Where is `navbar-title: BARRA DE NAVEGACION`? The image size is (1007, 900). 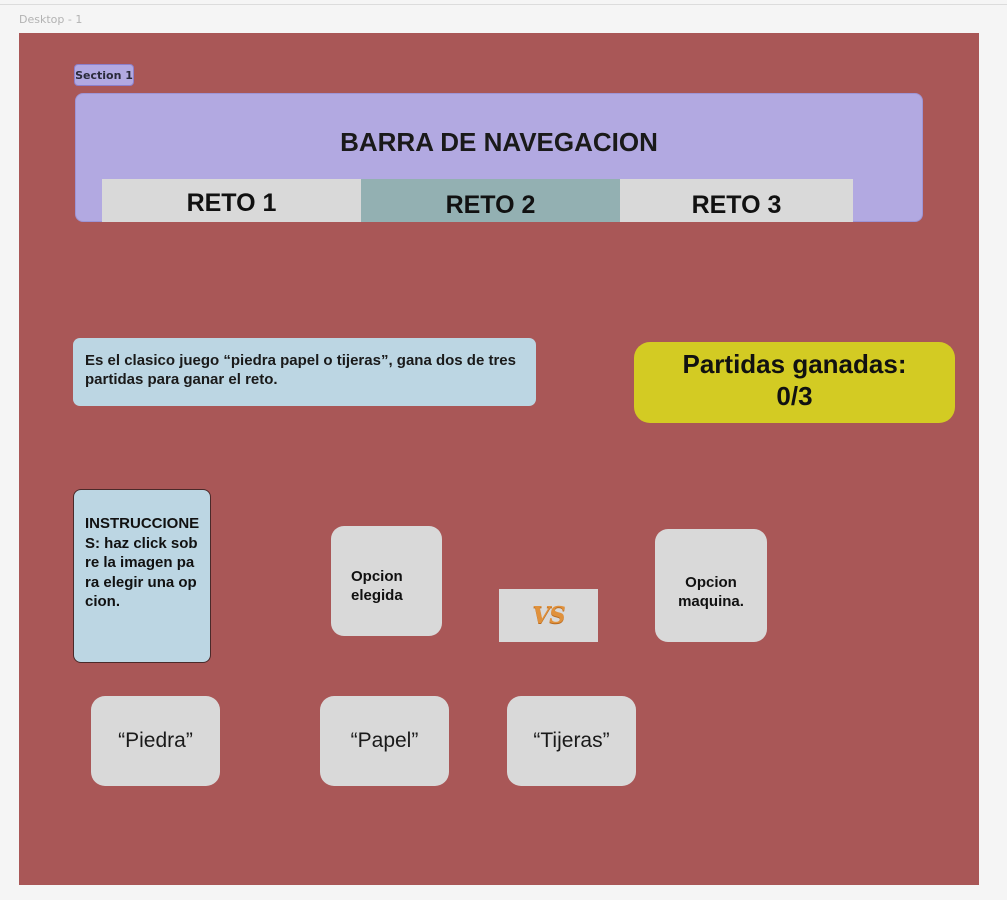
navbar-title: BARRA DE NAVEGACION is located at coordinates (499, 142).